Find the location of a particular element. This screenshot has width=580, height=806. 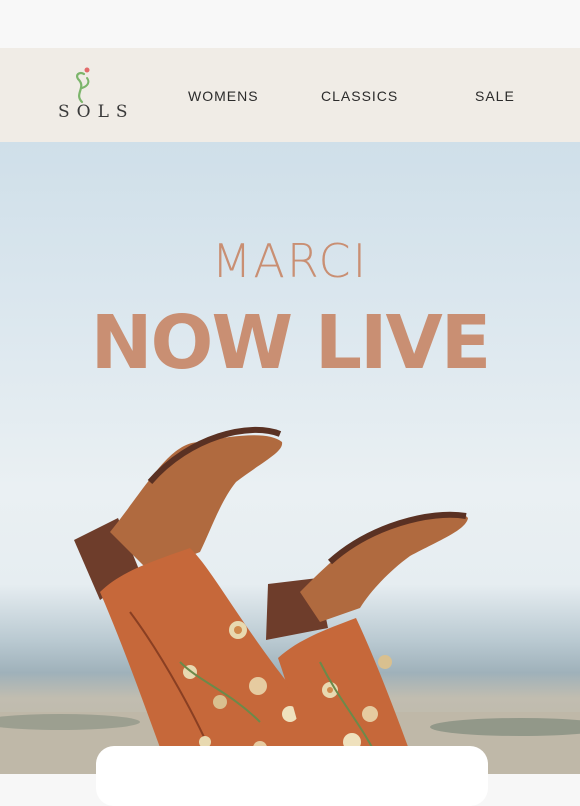

nav-link-sale: SALE is located at coordinates (495, 96).